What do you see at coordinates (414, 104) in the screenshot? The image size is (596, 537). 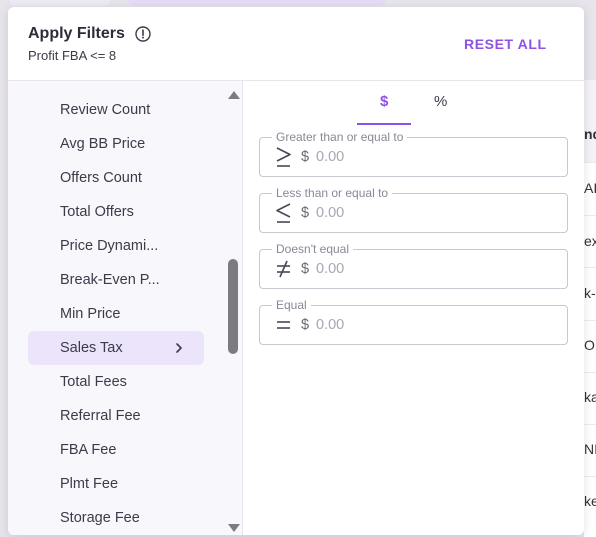 I see `unit-tabs: $ %` at bounding box center [414, 104].